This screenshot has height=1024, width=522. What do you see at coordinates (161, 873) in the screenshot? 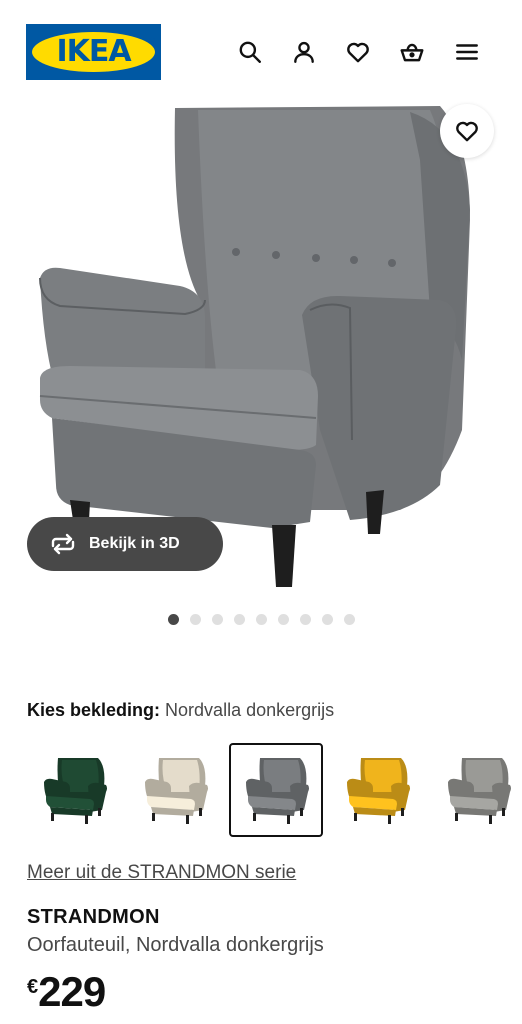
I see `series-link: Meer uit de STRANDMON serie` at bounding box center [161, 873].